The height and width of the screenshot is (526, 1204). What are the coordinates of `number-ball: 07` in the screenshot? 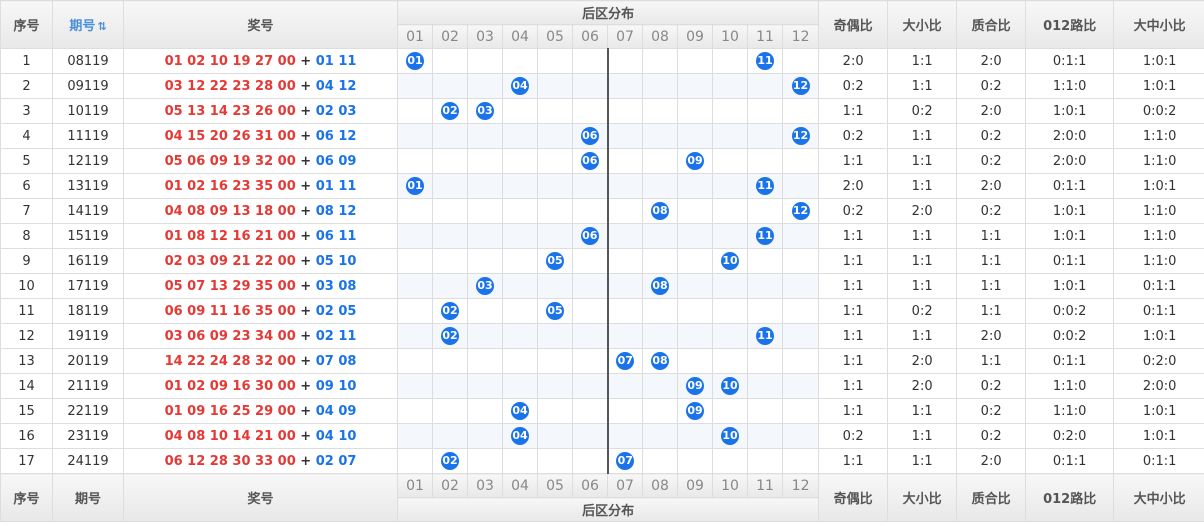 It's located at (625, 361).